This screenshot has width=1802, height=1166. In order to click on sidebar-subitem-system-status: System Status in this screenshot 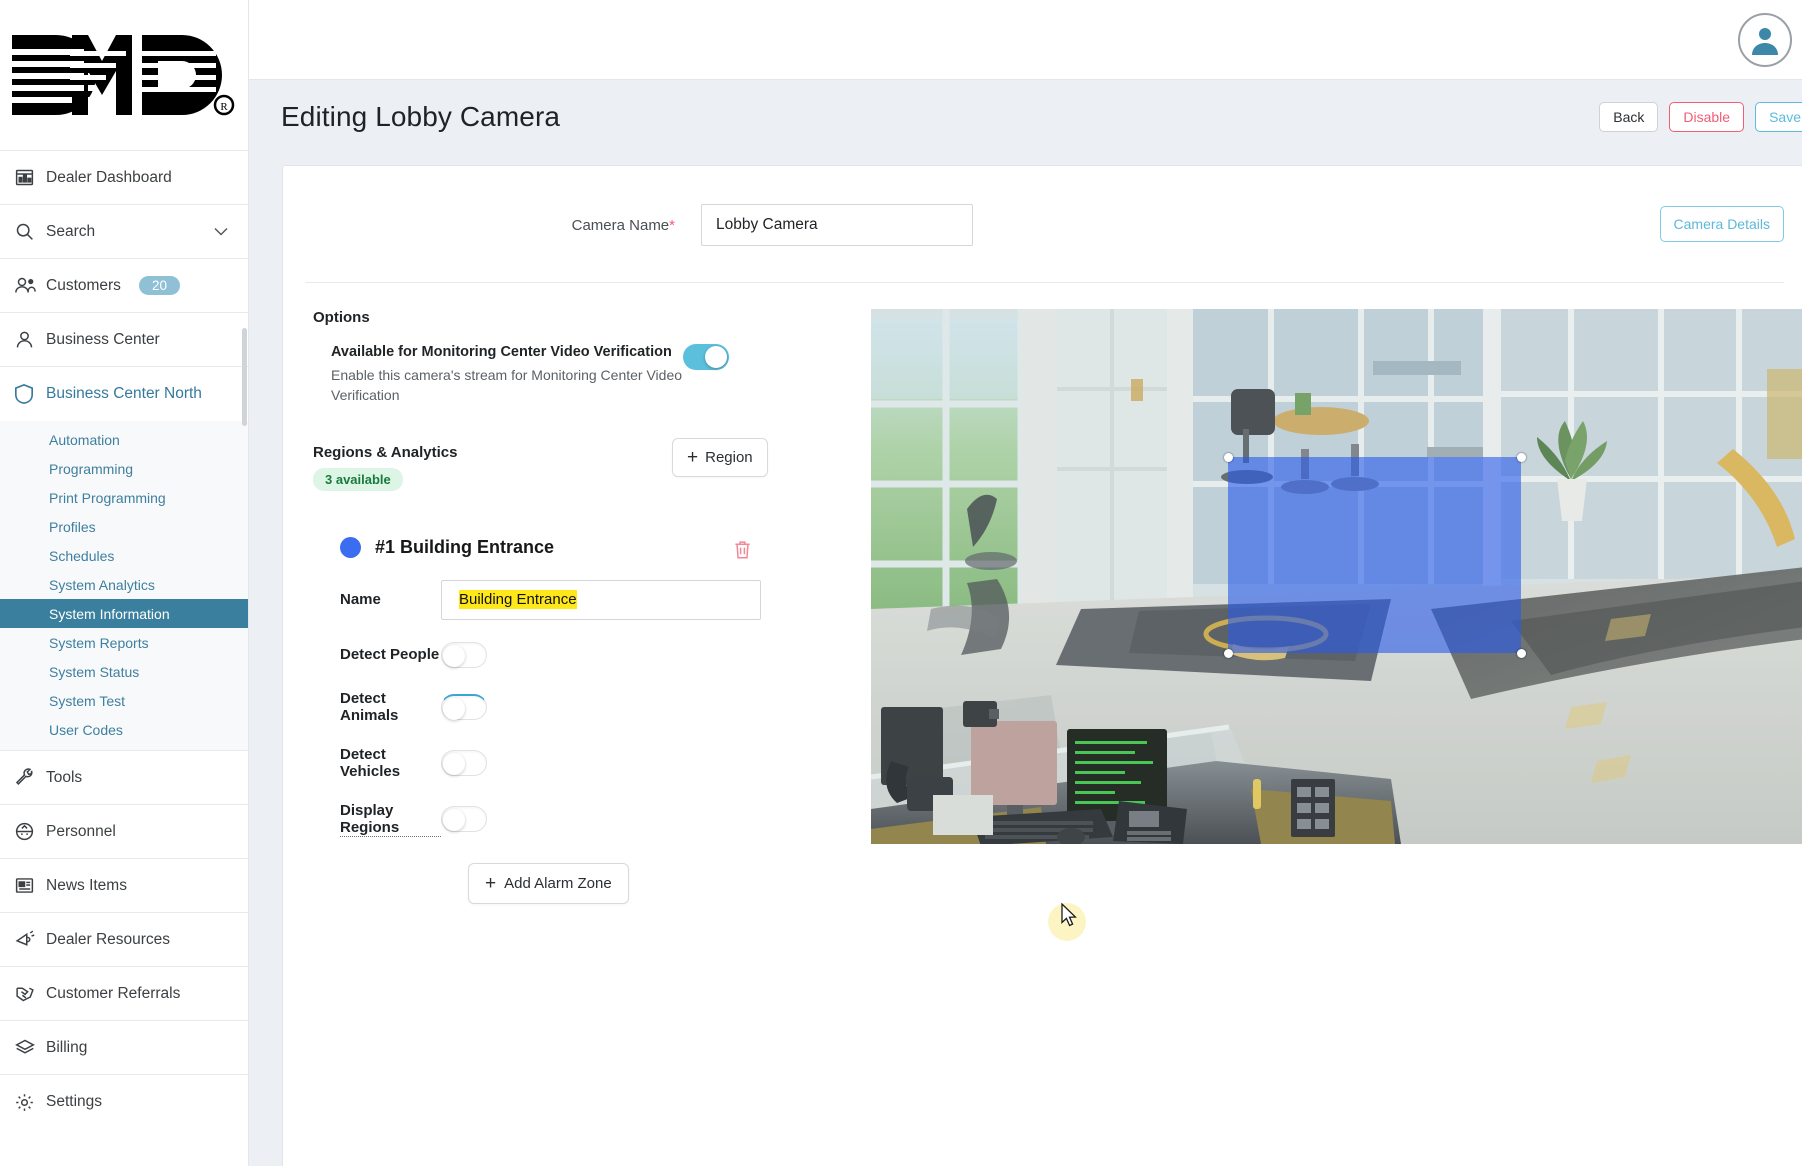, I will do `click(124, 671)`.